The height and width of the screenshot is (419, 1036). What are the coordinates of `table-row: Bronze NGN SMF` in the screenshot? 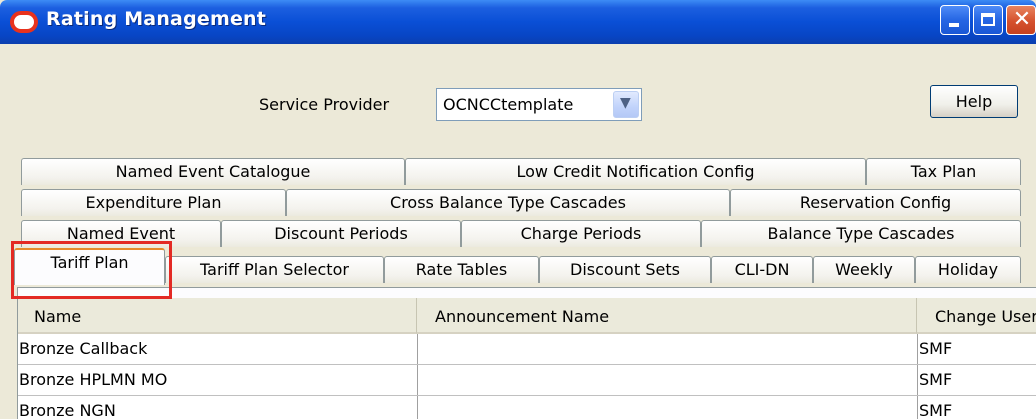 It's located at (527, 407).